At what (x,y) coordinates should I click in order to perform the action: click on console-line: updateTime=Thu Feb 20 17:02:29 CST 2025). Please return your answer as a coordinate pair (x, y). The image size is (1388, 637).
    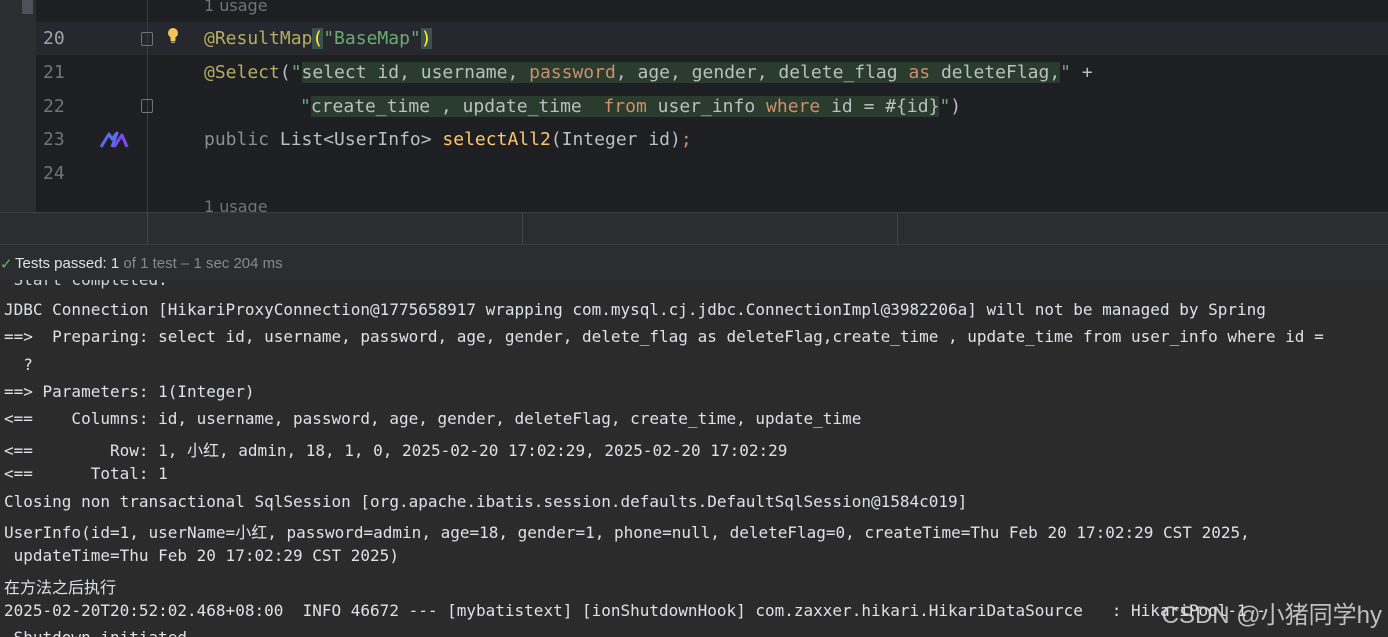
    Looking at the image, I should click on (201, 555).